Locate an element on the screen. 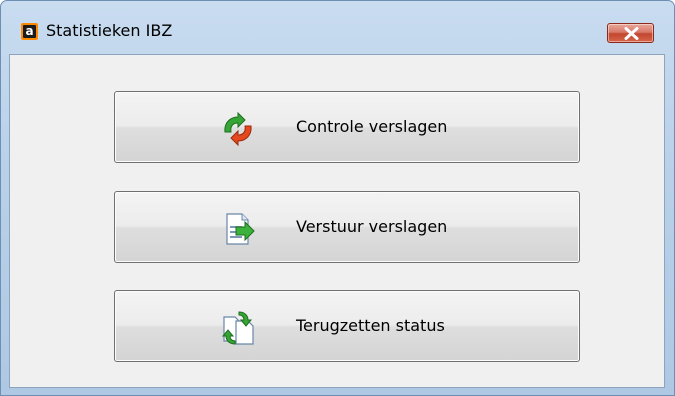  controle-verslagen-button: Controle verslagen is located at coordinates (347, 127).